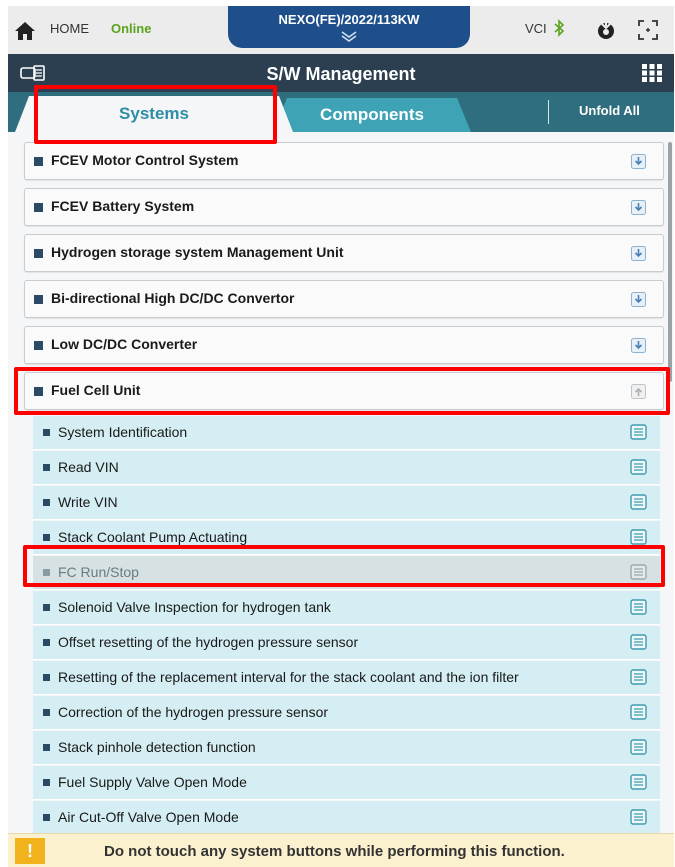 Image resolution: width=675 pixels, height=867 pixels. What do you see at coordinates (145, 160) in the screenshot?
I see `system-label: FCEV Motor Control System` at bounding box center [145, 160].